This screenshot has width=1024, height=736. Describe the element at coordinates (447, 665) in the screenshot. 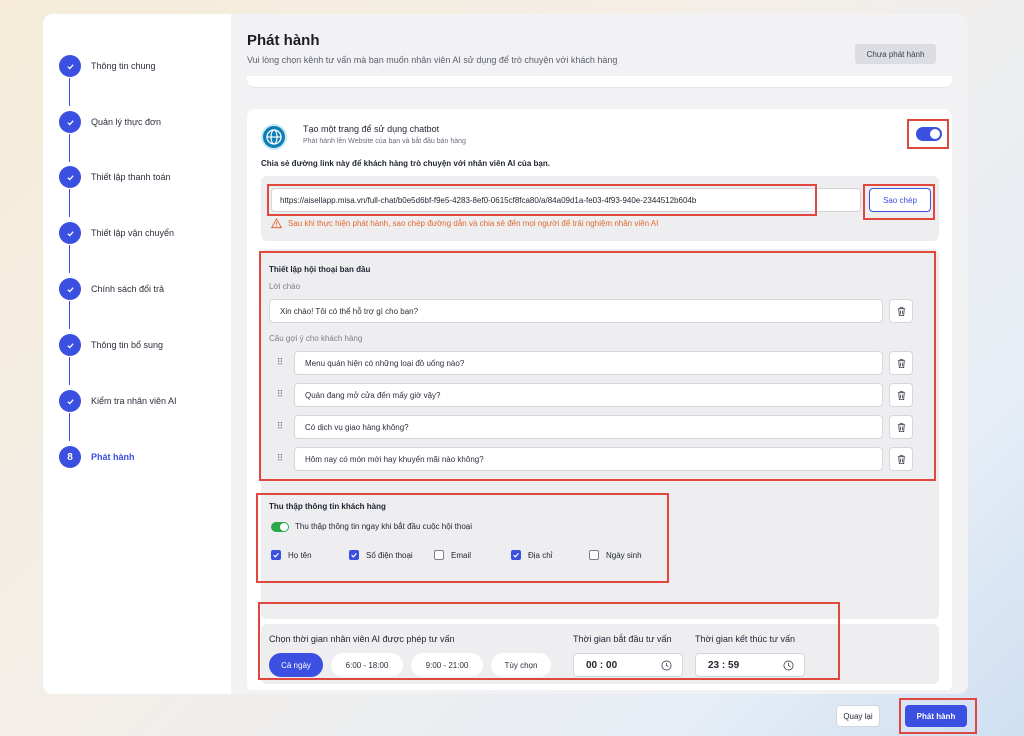

I see `schedule-option-9-21: 9:00 - 21:00` at that location.